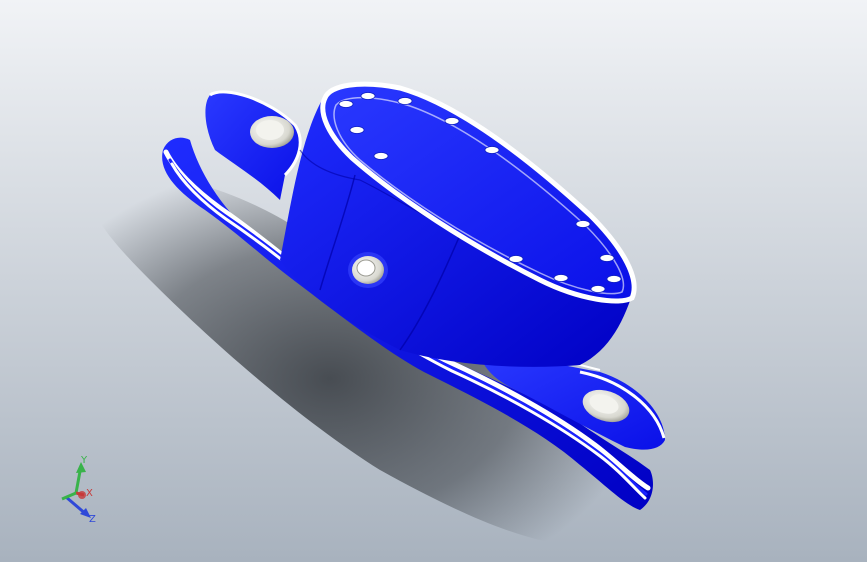  What do you see at coordinates (368, 270) in the screenshot?
I see `grease-fitting` at bounding box center [368, 270].